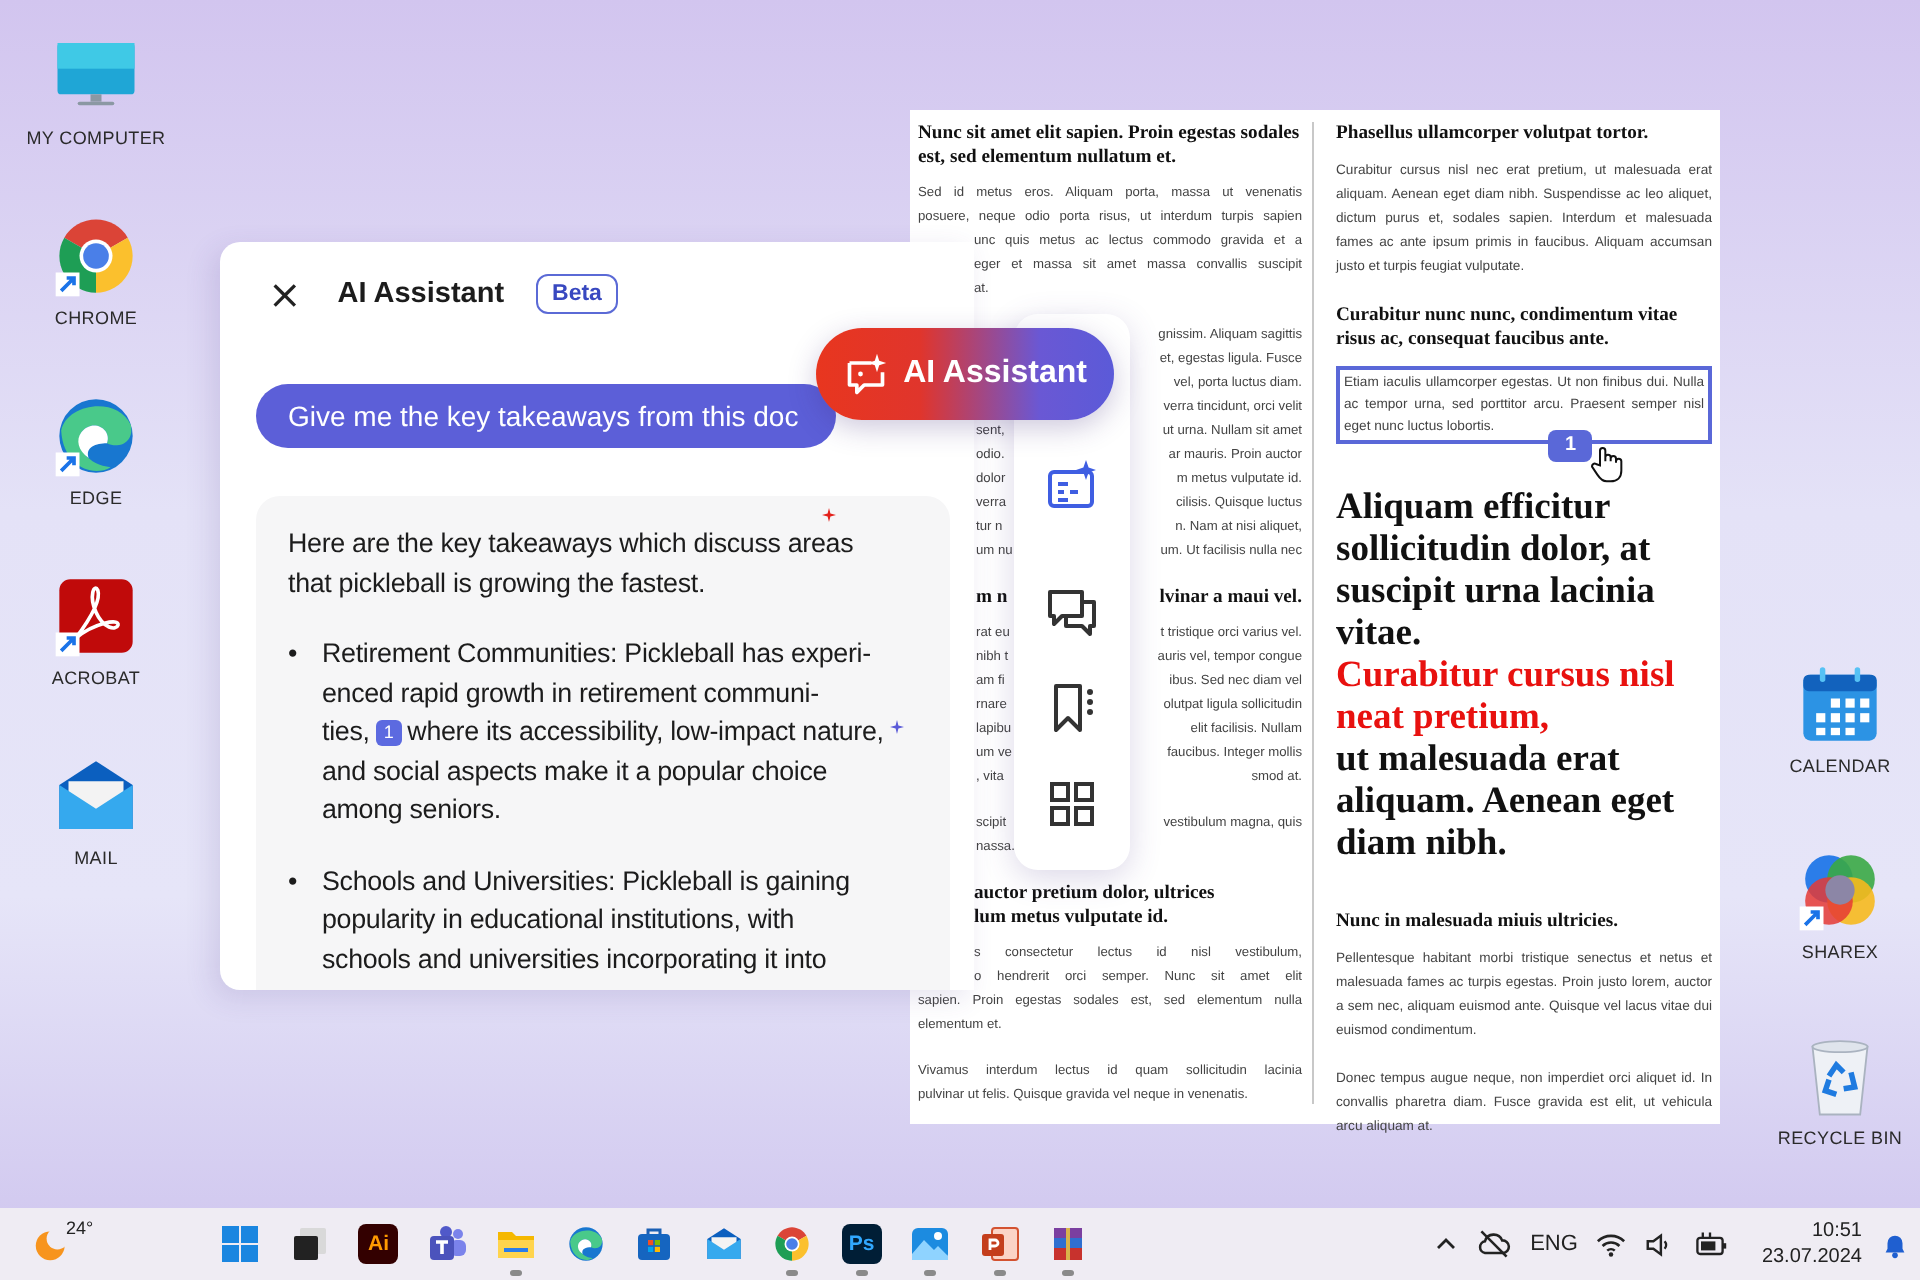 The image size is (1920, 1280). Describe the element at coordinates (1506, 803) in the screenshot. I see `display-text: ut malesuada erat aliquam. Aenean eget diam nibh.` at that location.